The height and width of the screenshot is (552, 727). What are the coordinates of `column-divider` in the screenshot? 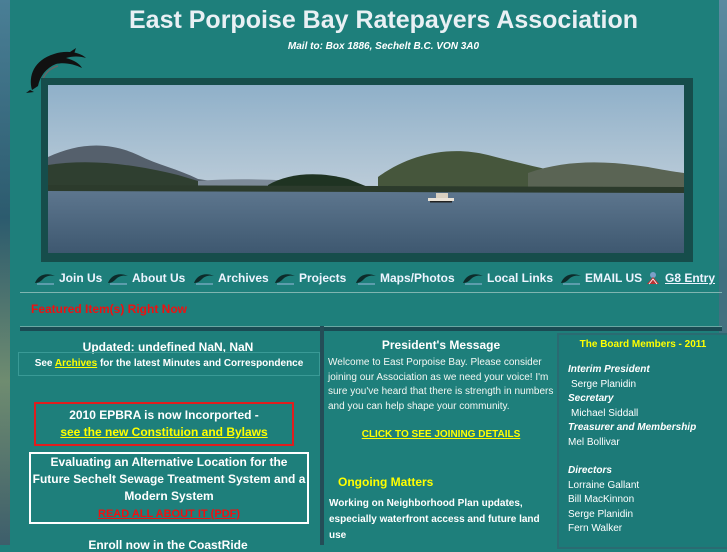 It's located at (322, 435).